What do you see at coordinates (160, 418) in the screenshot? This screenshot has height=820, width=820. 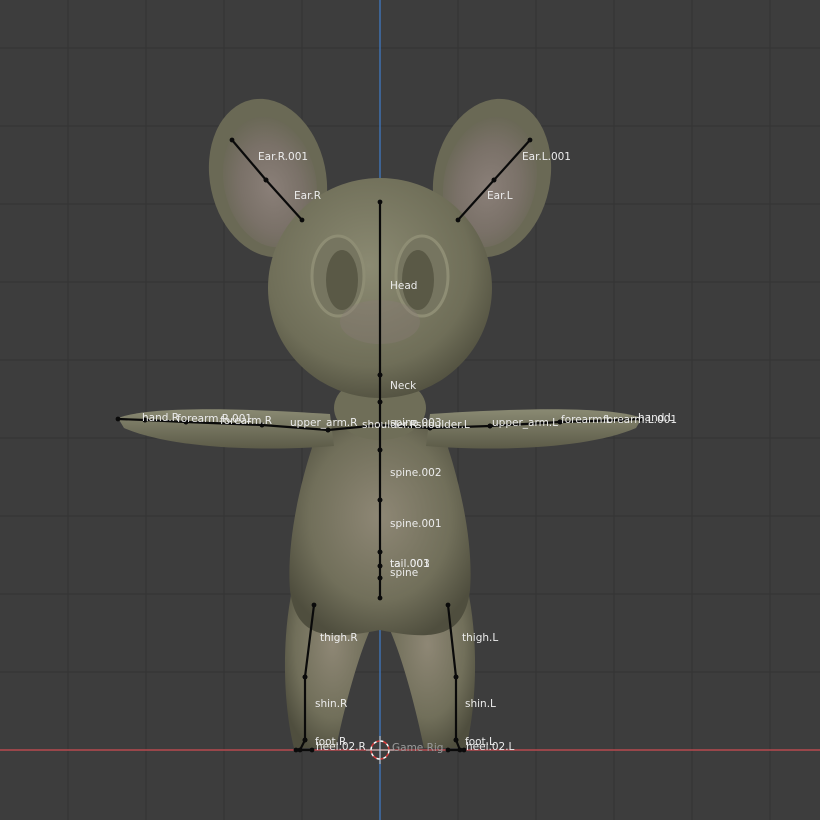 I see `bone-label-hand-r: hand.R` at bounding box center [160, 418].